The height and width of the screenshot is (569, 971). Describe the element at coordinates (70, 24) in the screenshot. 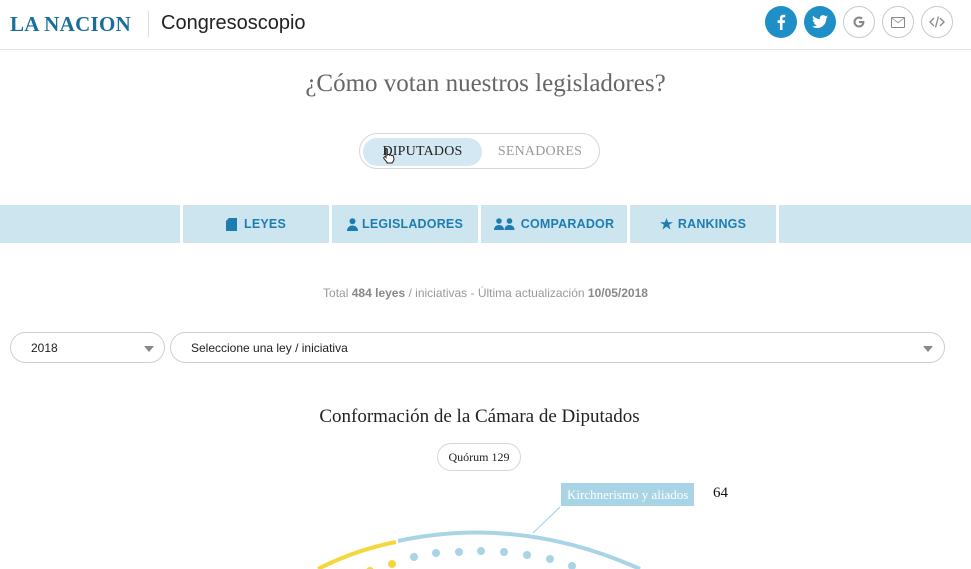

I see `brand-logo: LA NACION` at that location.